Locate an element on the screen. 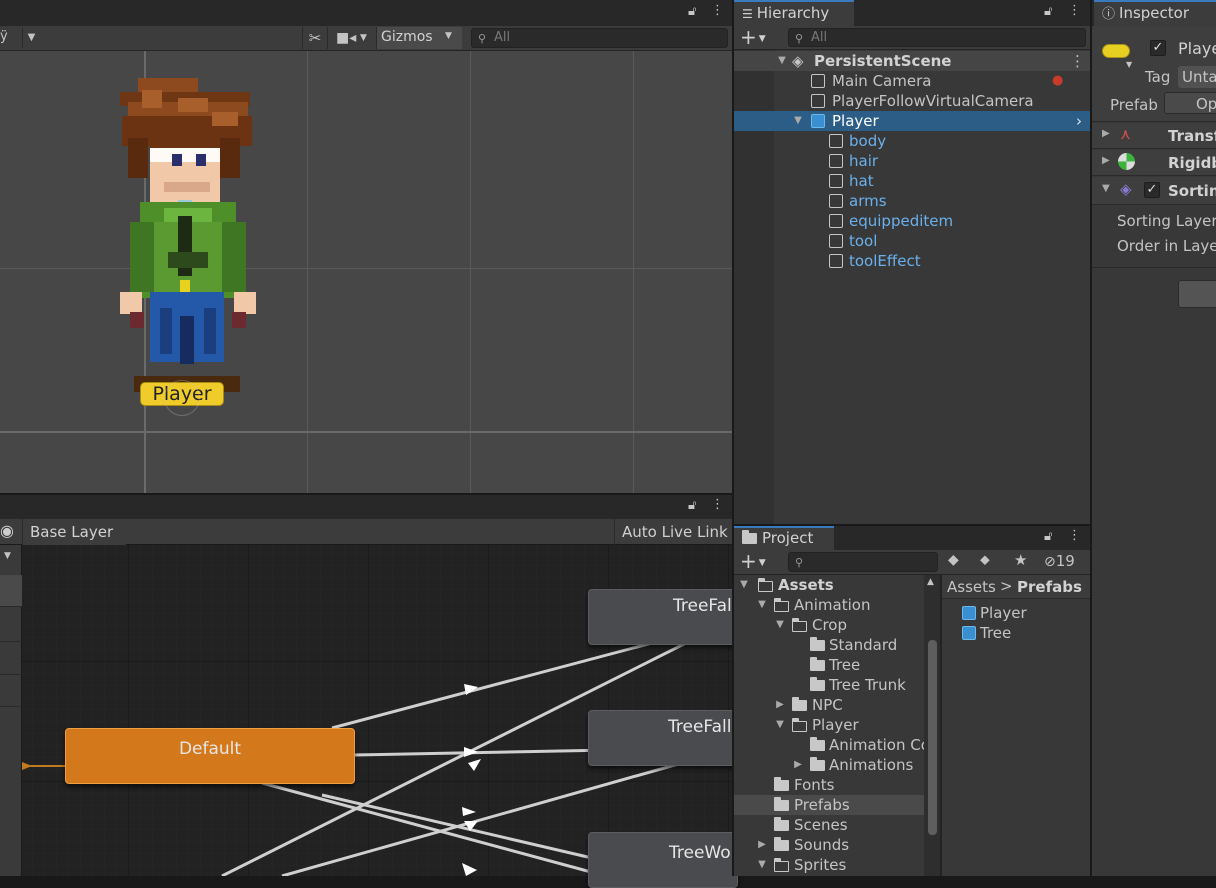 The height and width of the screenshot is (888, 1216). project-add-button: + ▼ is located at coordinates (753, 562).